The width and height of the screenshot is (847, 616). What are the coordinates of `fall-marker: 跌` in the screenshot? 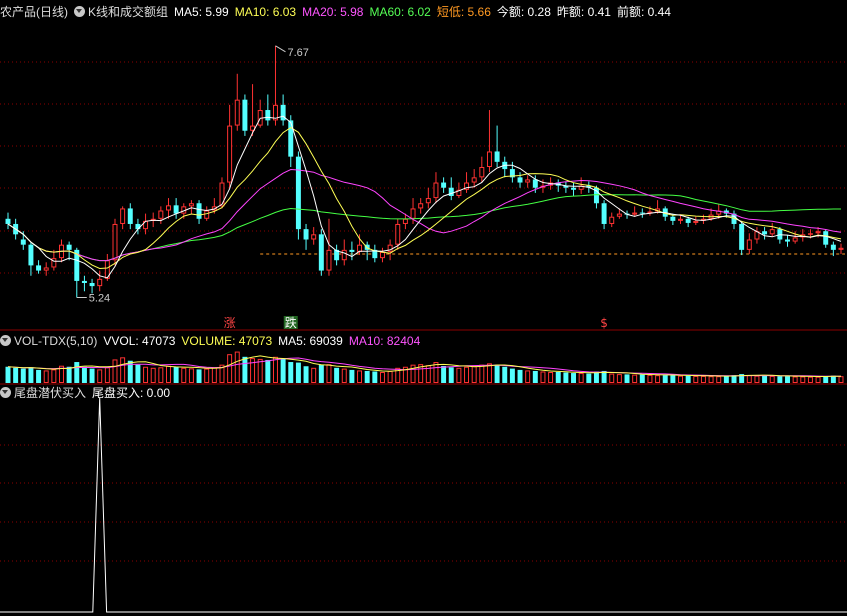 It's located at (291, 322).